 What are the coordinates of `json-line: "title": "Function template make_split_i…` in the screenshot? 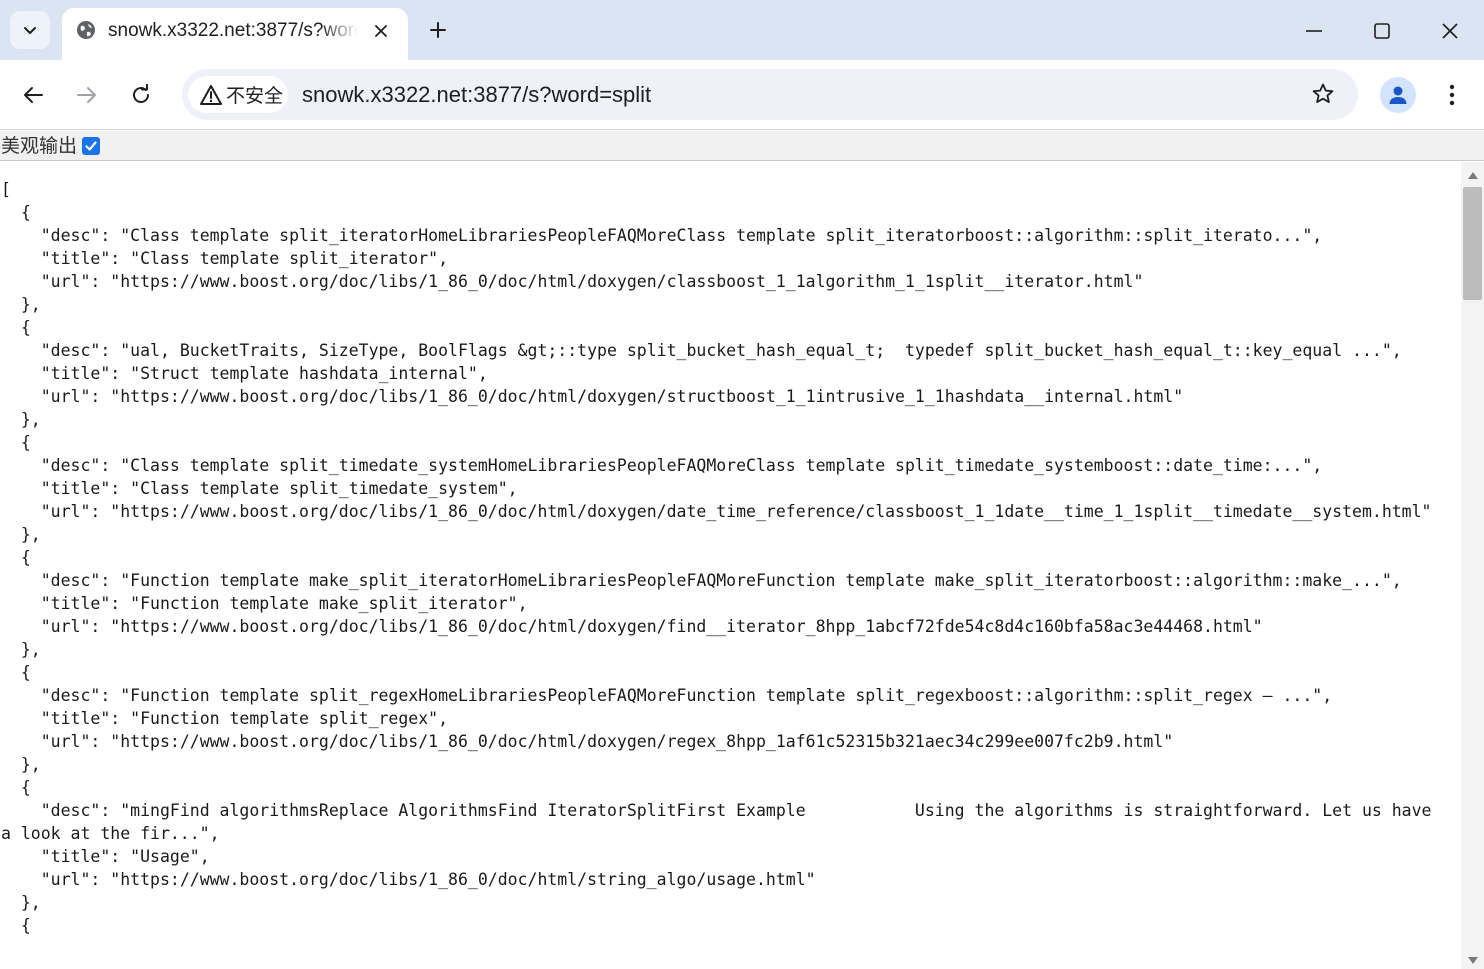 It's located at (264, 603).